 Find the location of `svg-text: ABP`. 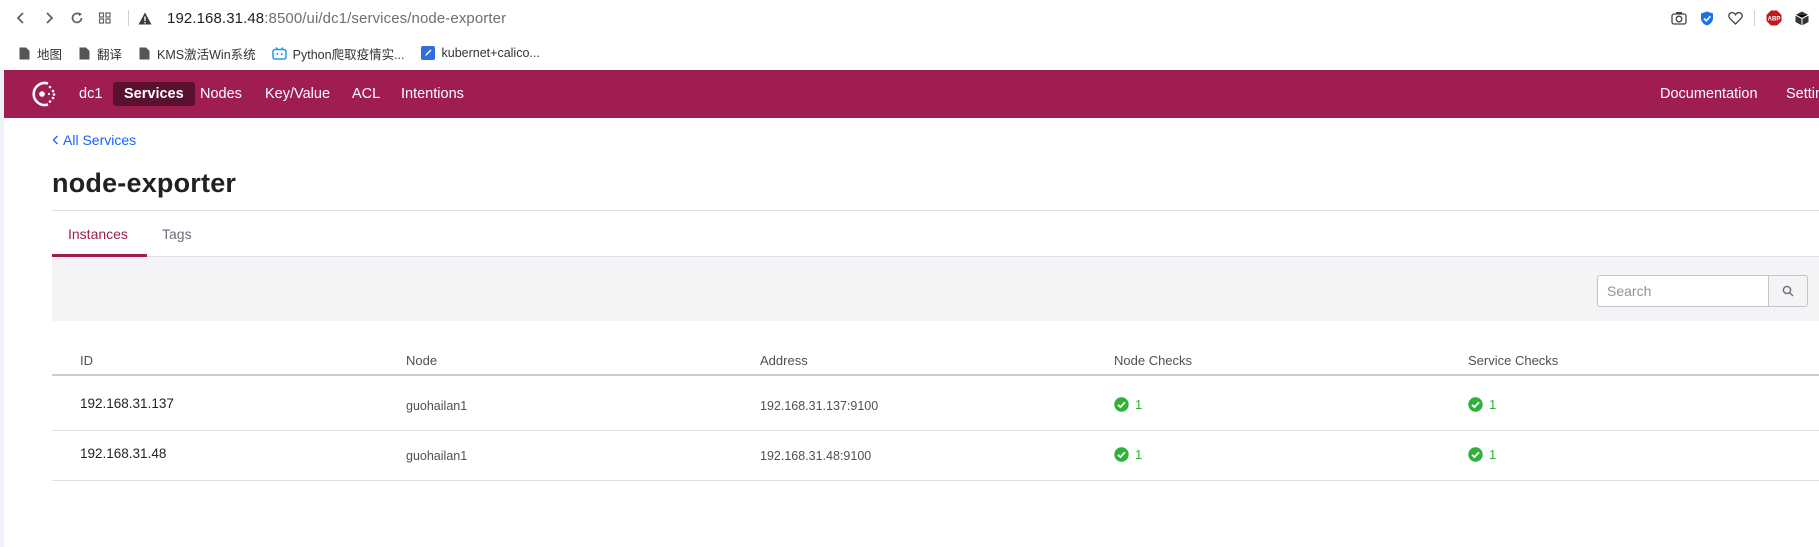

svg-text: ABP is located at coordinates (1774, 20).